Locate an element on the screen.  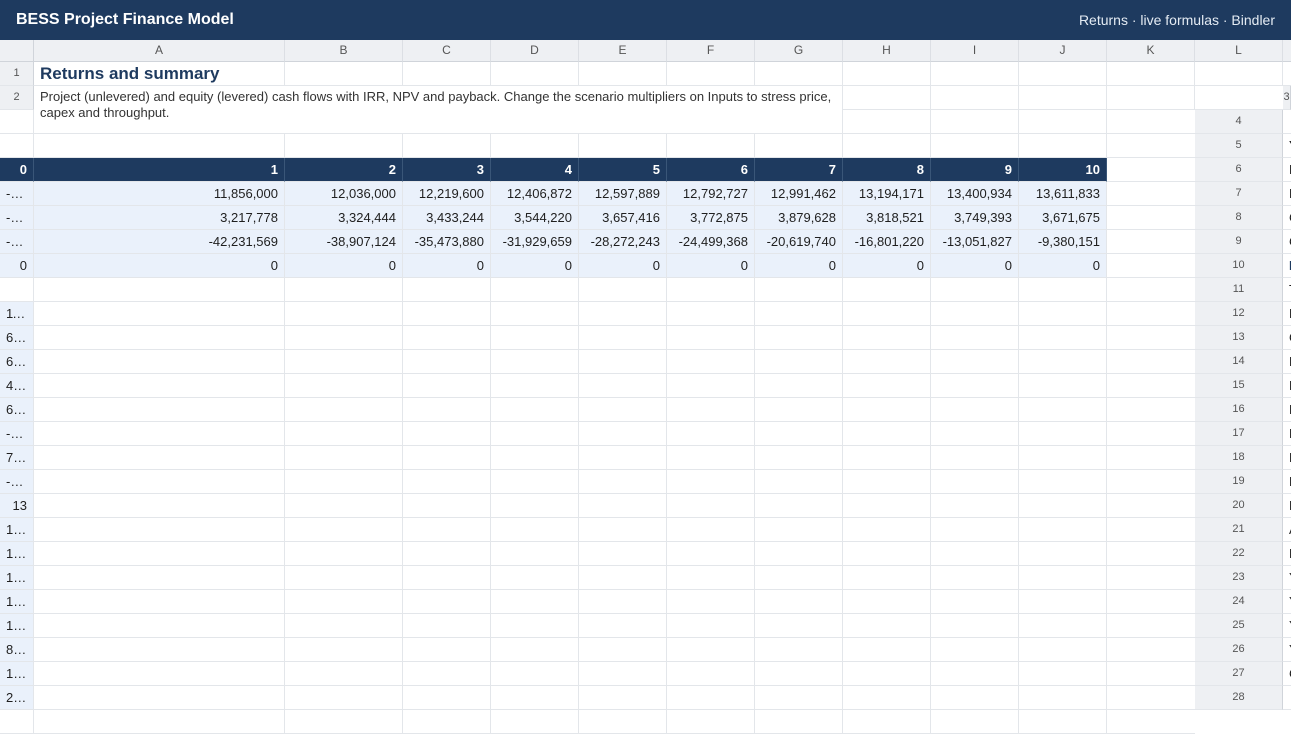
headline-value: 1.35 is located at coordinates (17, 578).